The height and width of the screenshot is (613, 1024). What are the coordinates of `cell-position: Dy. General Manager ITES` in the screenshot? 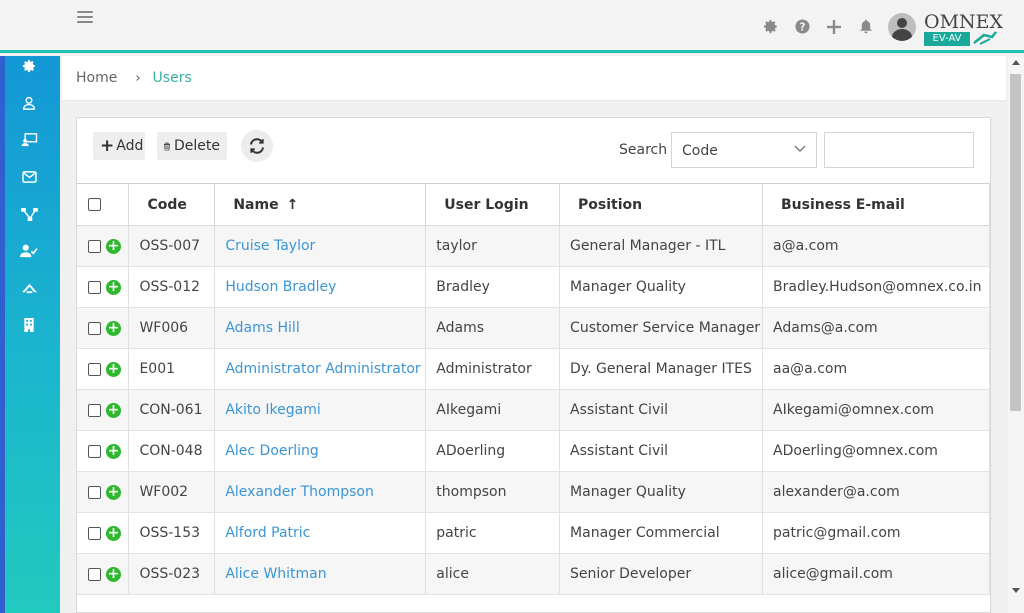 It's located at (661, 369).